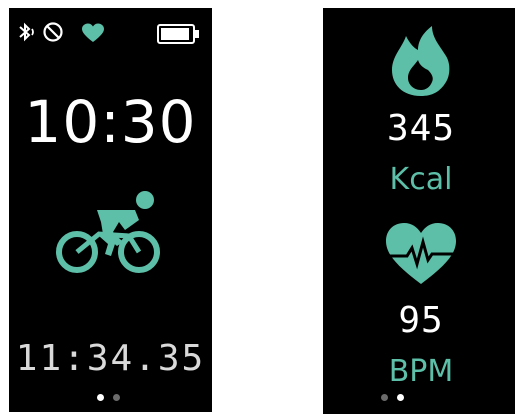 Image resolution: width=515 pixels, height=414 pixels. Describe the element at coordinates (93, 32) in the screenshot. I see `heart-icon` at that location.